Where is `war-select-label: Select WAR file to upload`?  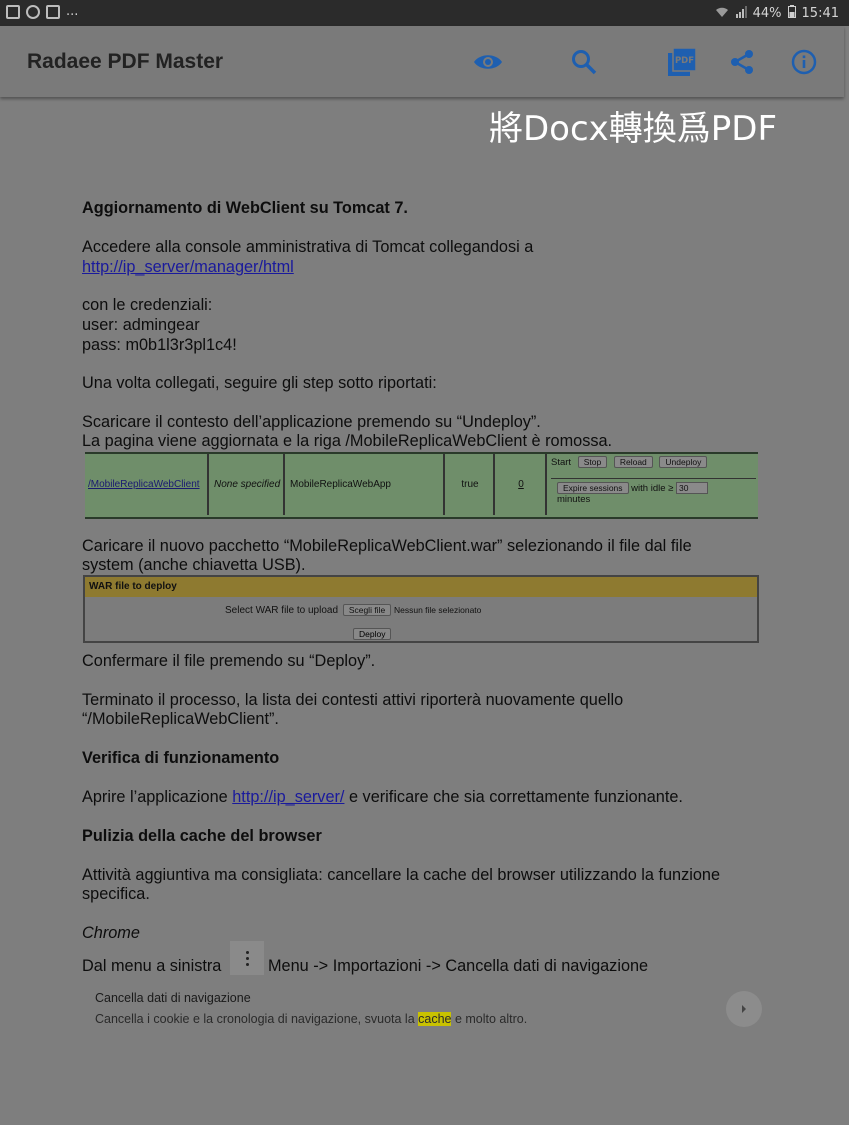
war-select-label: Select WAR file to upload is located at coordinates (282, 610).